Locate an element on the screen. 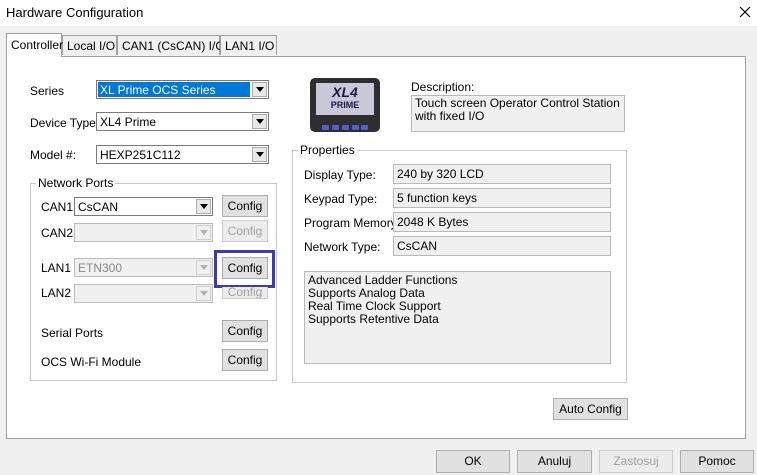 The image size is (757, 475). lan1-label: LAN1 is located at coordinates (56, 268).